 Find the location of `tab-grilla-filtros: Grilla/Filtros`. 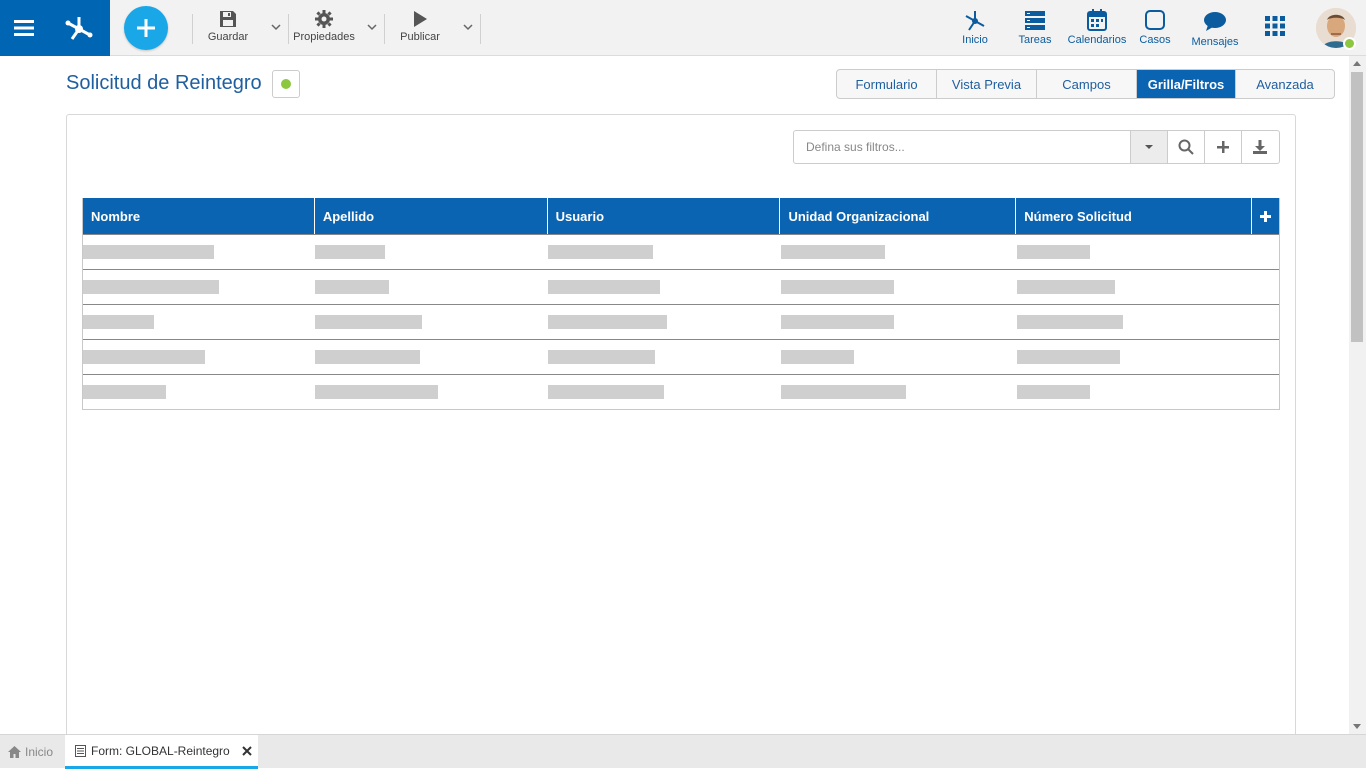

tab-grilla-filtros: Grilla/Filtros is located at coordinates (1186, 84).